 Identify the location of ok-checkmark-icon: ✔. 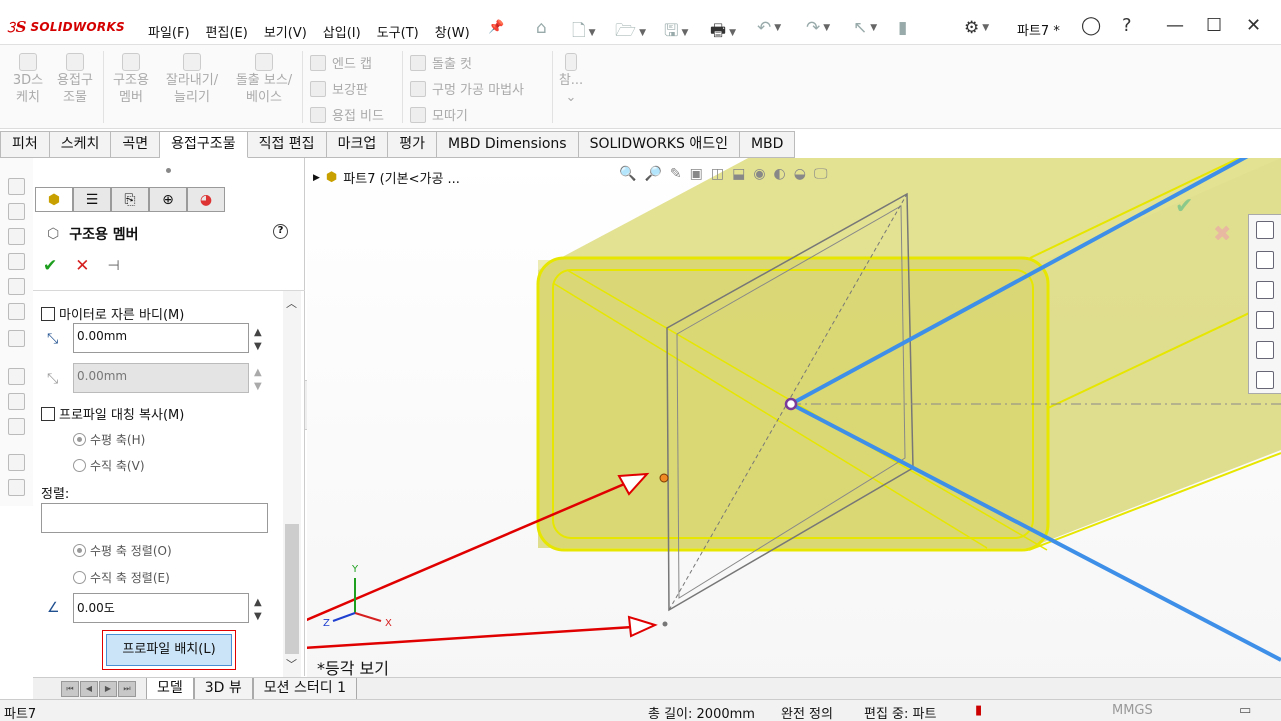
(50, 266).